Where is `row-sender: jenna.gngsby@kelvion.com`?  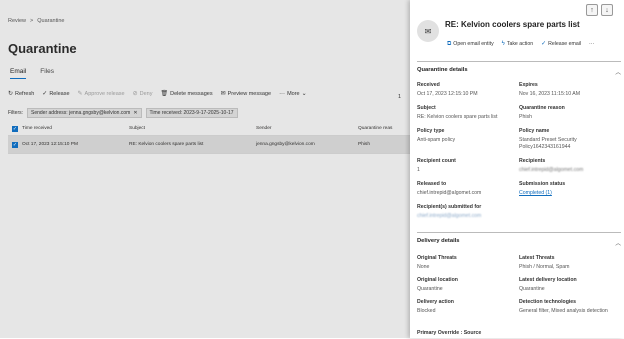
row-sender: jenna.gngsby@kelvion.com is located at coordinates (285, 144).